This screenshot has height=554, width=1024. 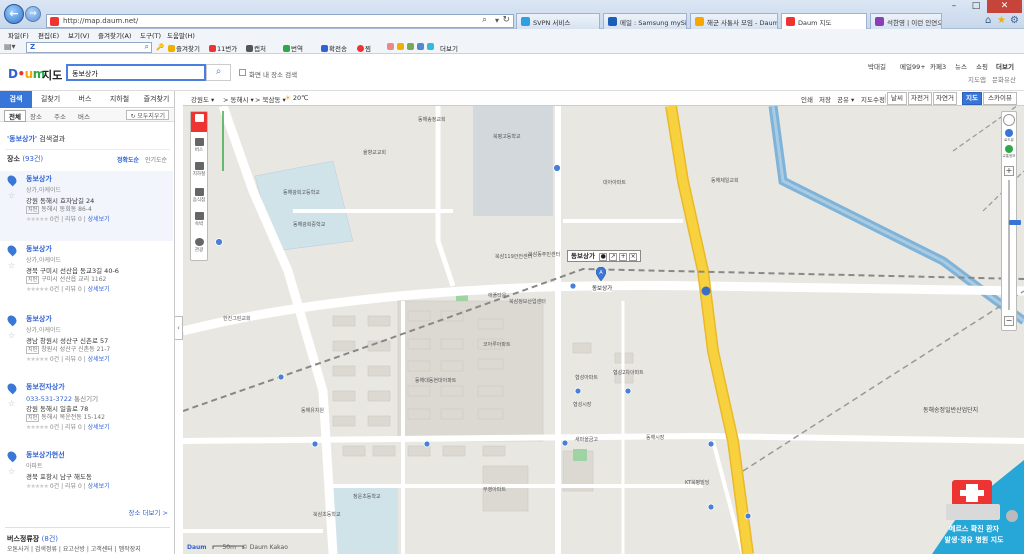 What do you see at coordinates (181, 35) in the screenshot?
I see `menu-help: 도움말(H)` at bounding box center [181, 35].